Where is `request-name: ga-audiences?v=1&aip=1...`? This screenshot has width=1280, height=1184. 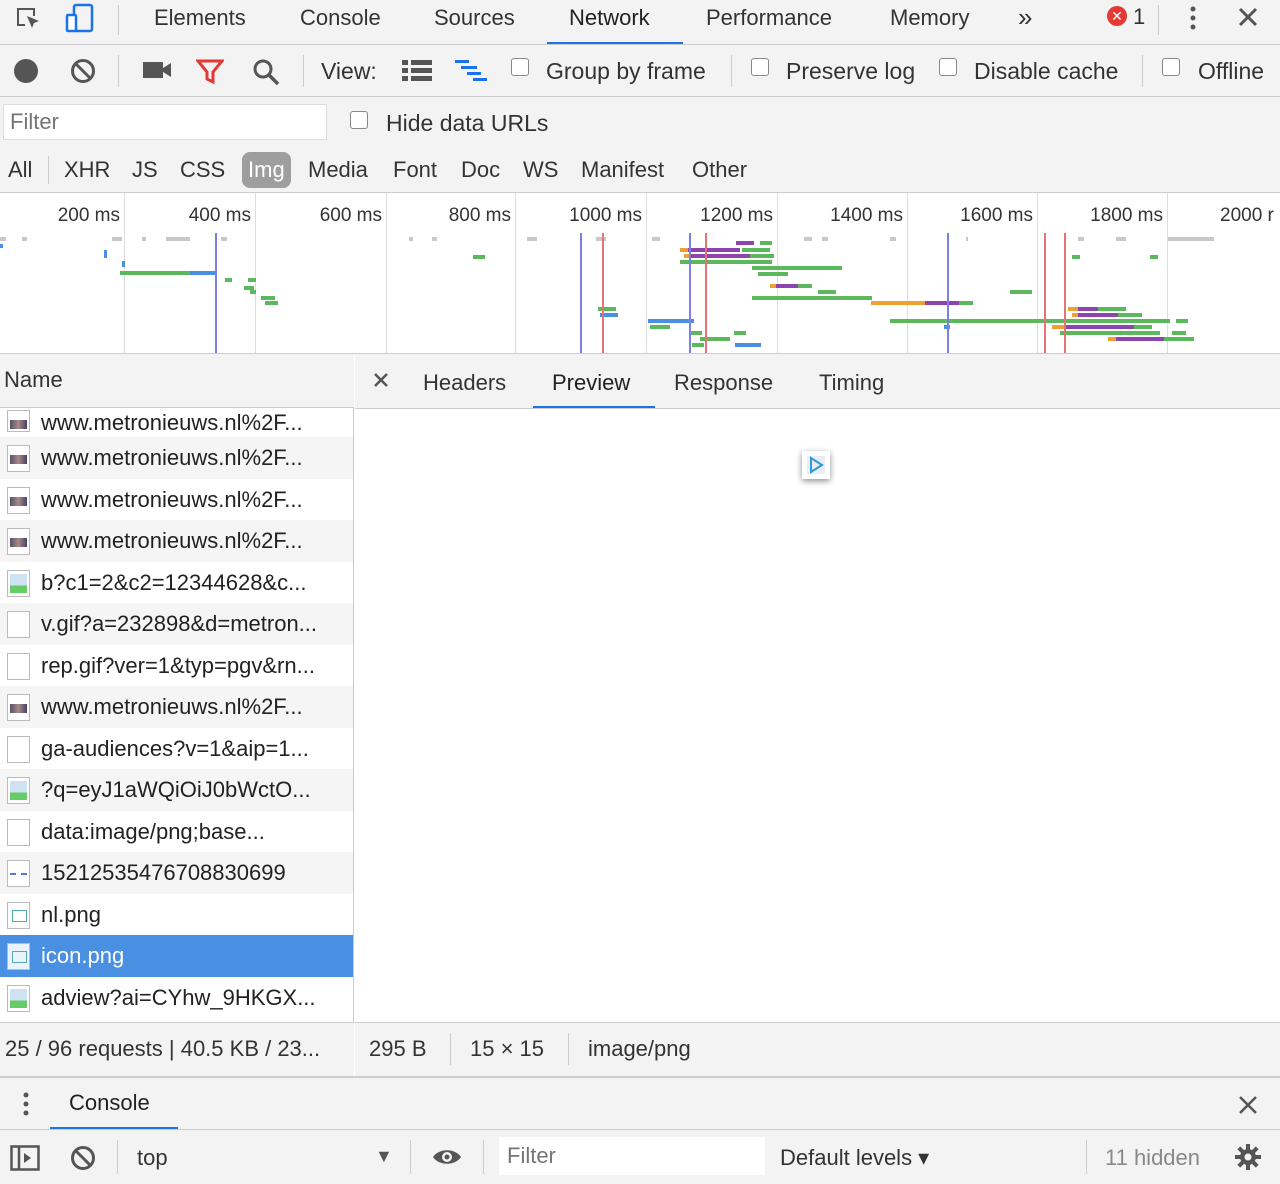 request-name: ga-audiences?v=1&aip=1... is located at coordinates (175, 748).